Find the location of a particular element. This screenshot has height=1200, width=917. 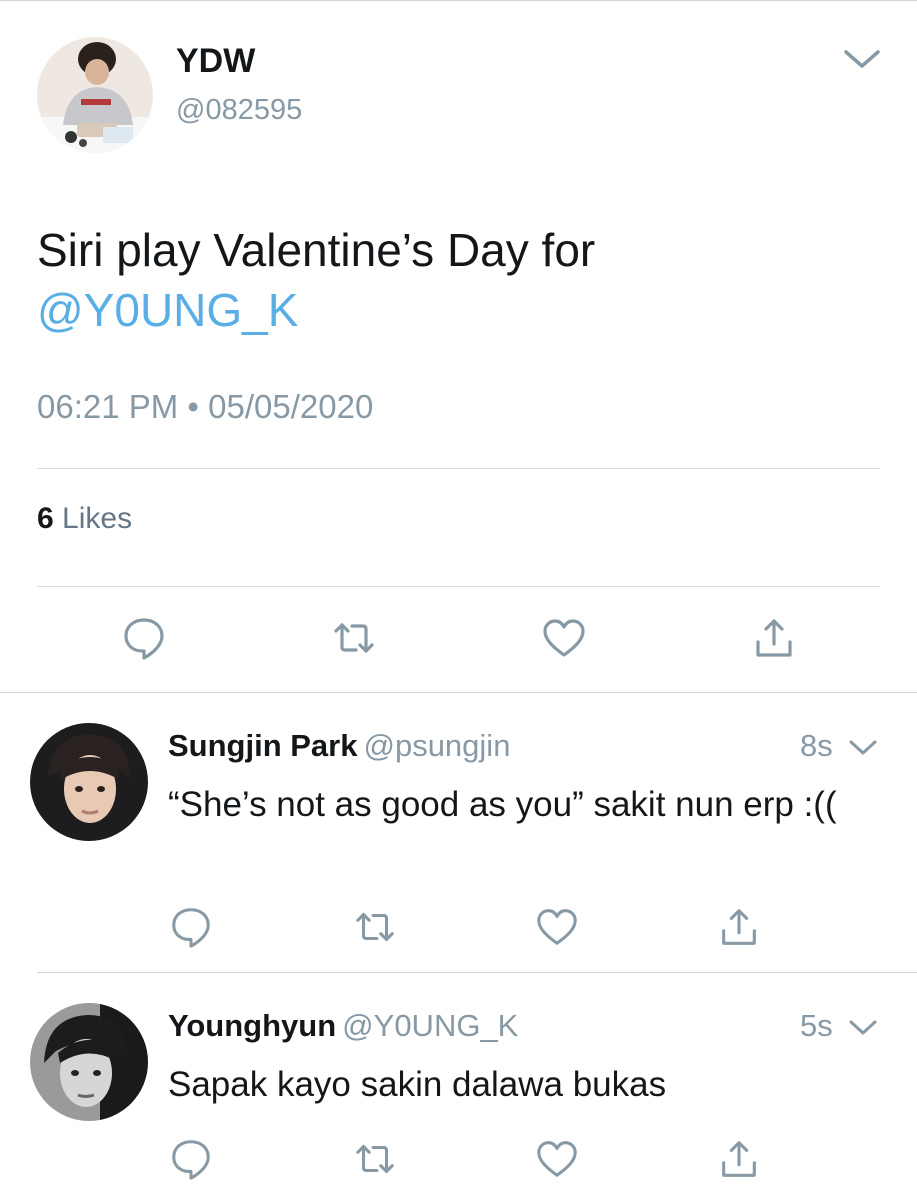

mention-link: @Y0UNG_K is located at coordinates (167, 310).